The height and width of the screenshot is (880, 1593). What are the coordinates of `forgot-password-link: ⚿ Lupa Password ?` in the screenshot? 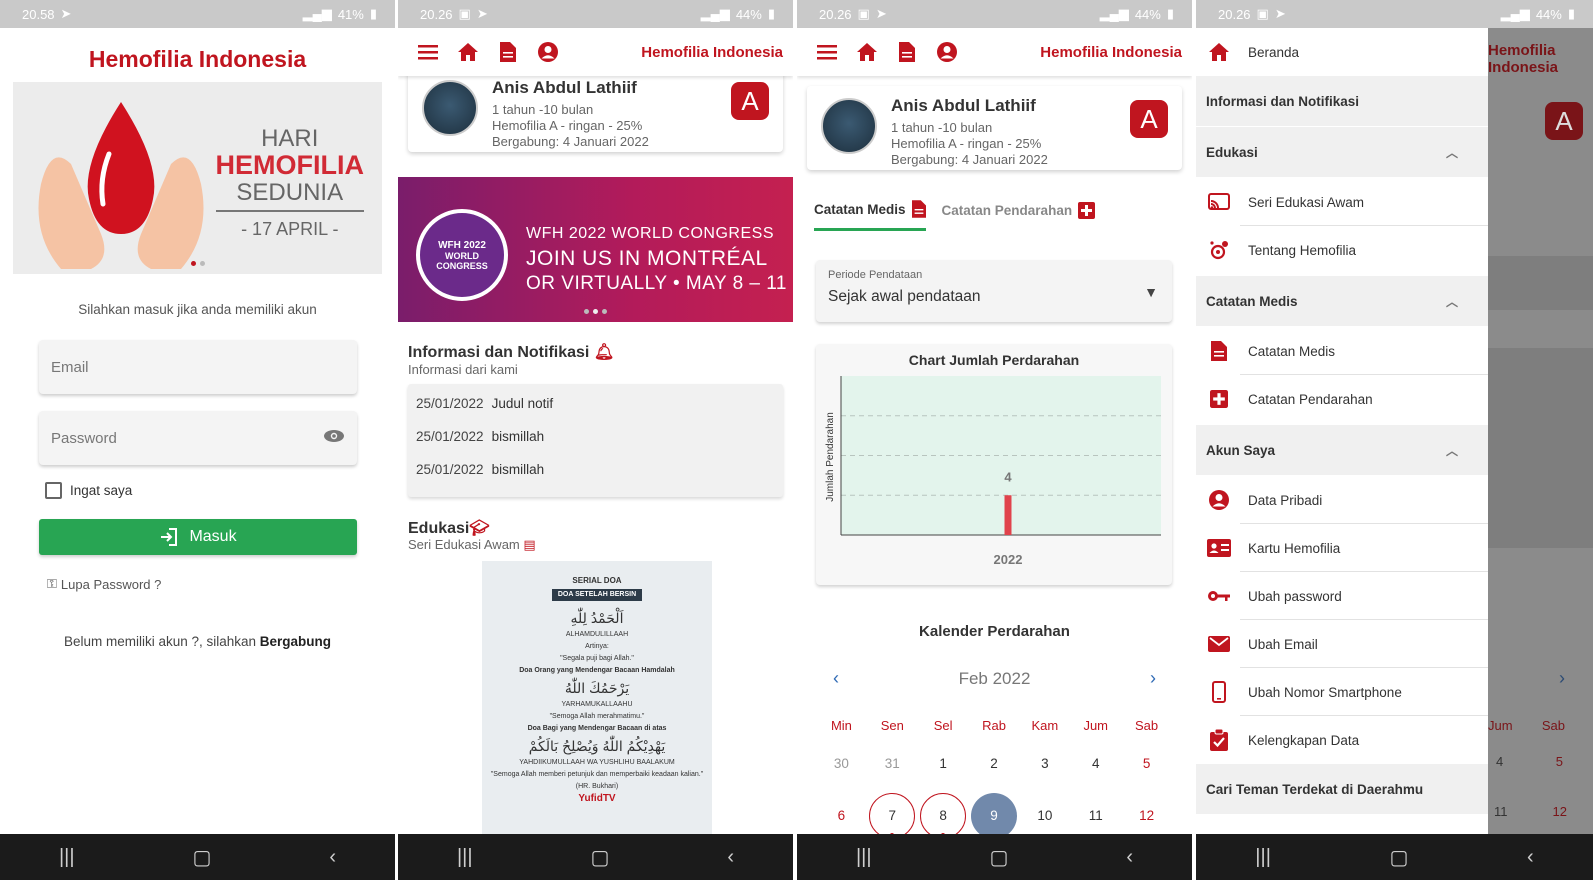 It's located at (104, 584).